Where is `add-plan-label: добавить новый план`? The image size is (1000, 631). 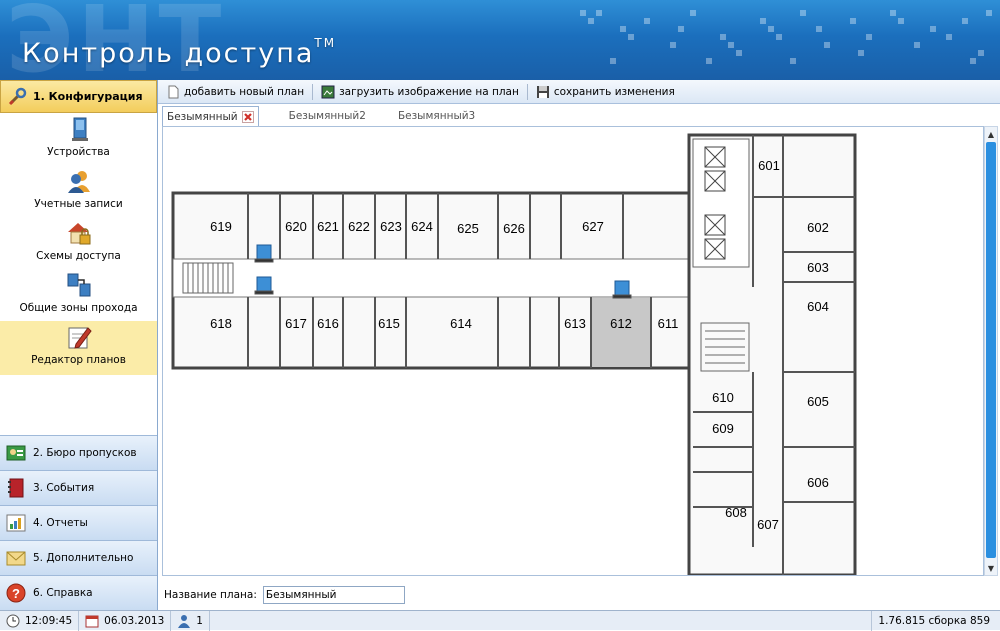 add-plan-label: добавить новый план is located at coordinates (244, 91).